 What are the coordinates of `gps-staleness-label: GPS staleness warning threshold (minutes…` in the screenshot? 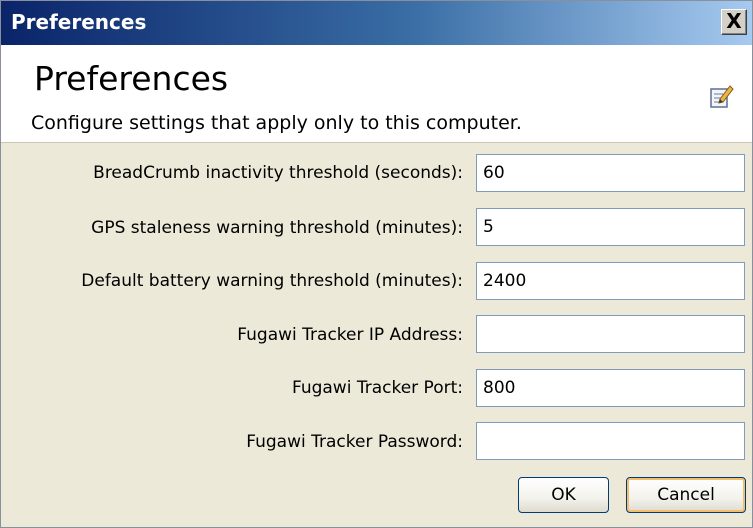 It's located at (277, 228).